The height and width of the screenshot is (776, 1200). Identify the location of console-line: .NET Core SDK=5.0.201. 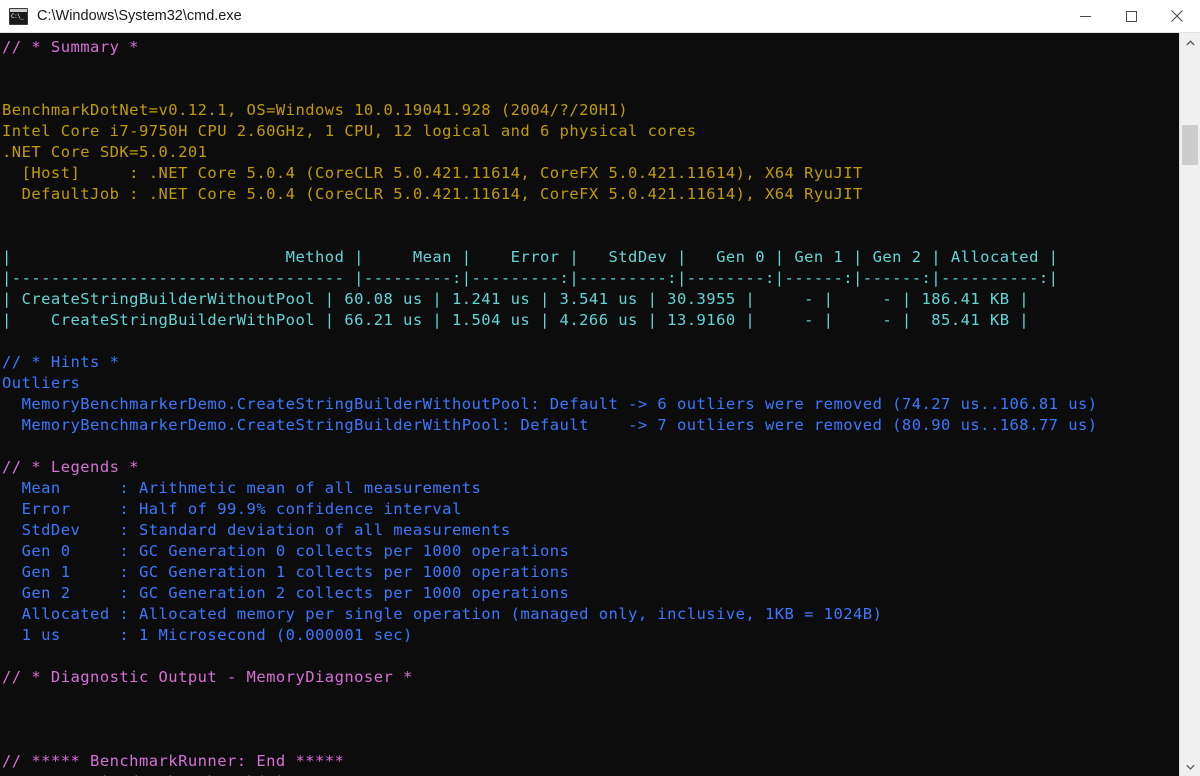
(105, 152).